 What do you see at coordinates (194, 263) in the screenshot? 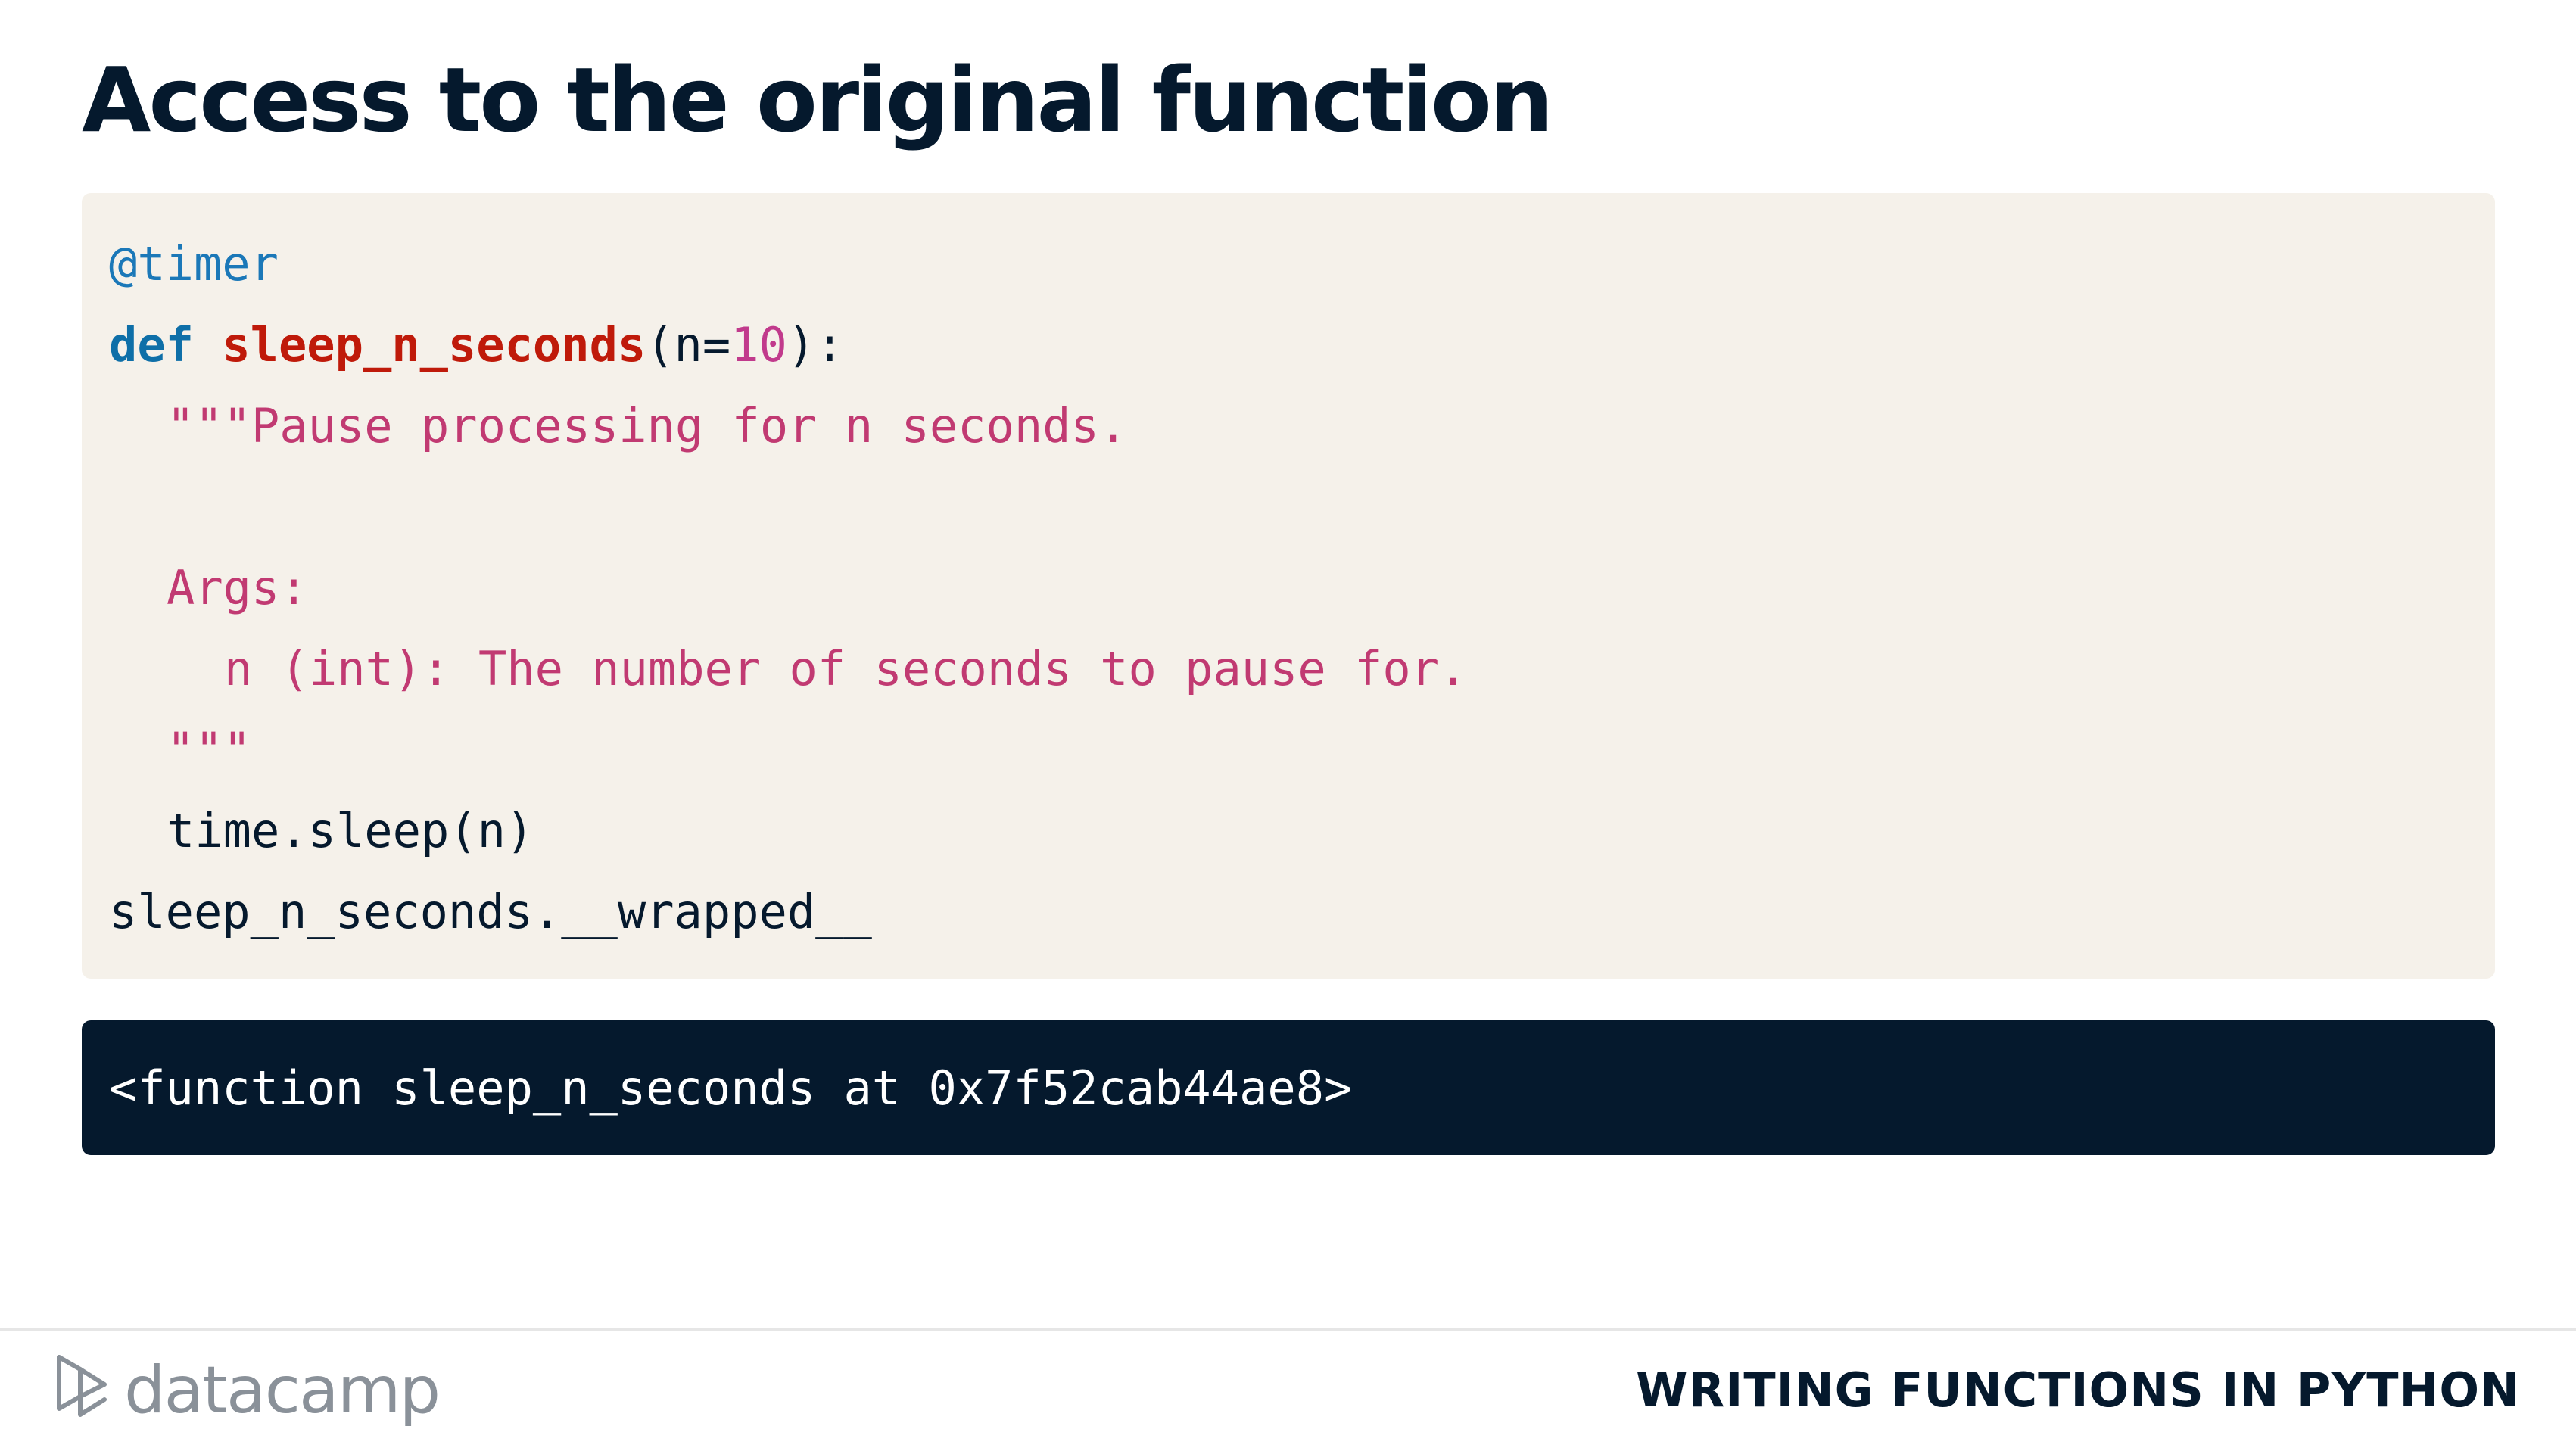
I see `decorator-token: @timer` at bounding box center [194, 263].